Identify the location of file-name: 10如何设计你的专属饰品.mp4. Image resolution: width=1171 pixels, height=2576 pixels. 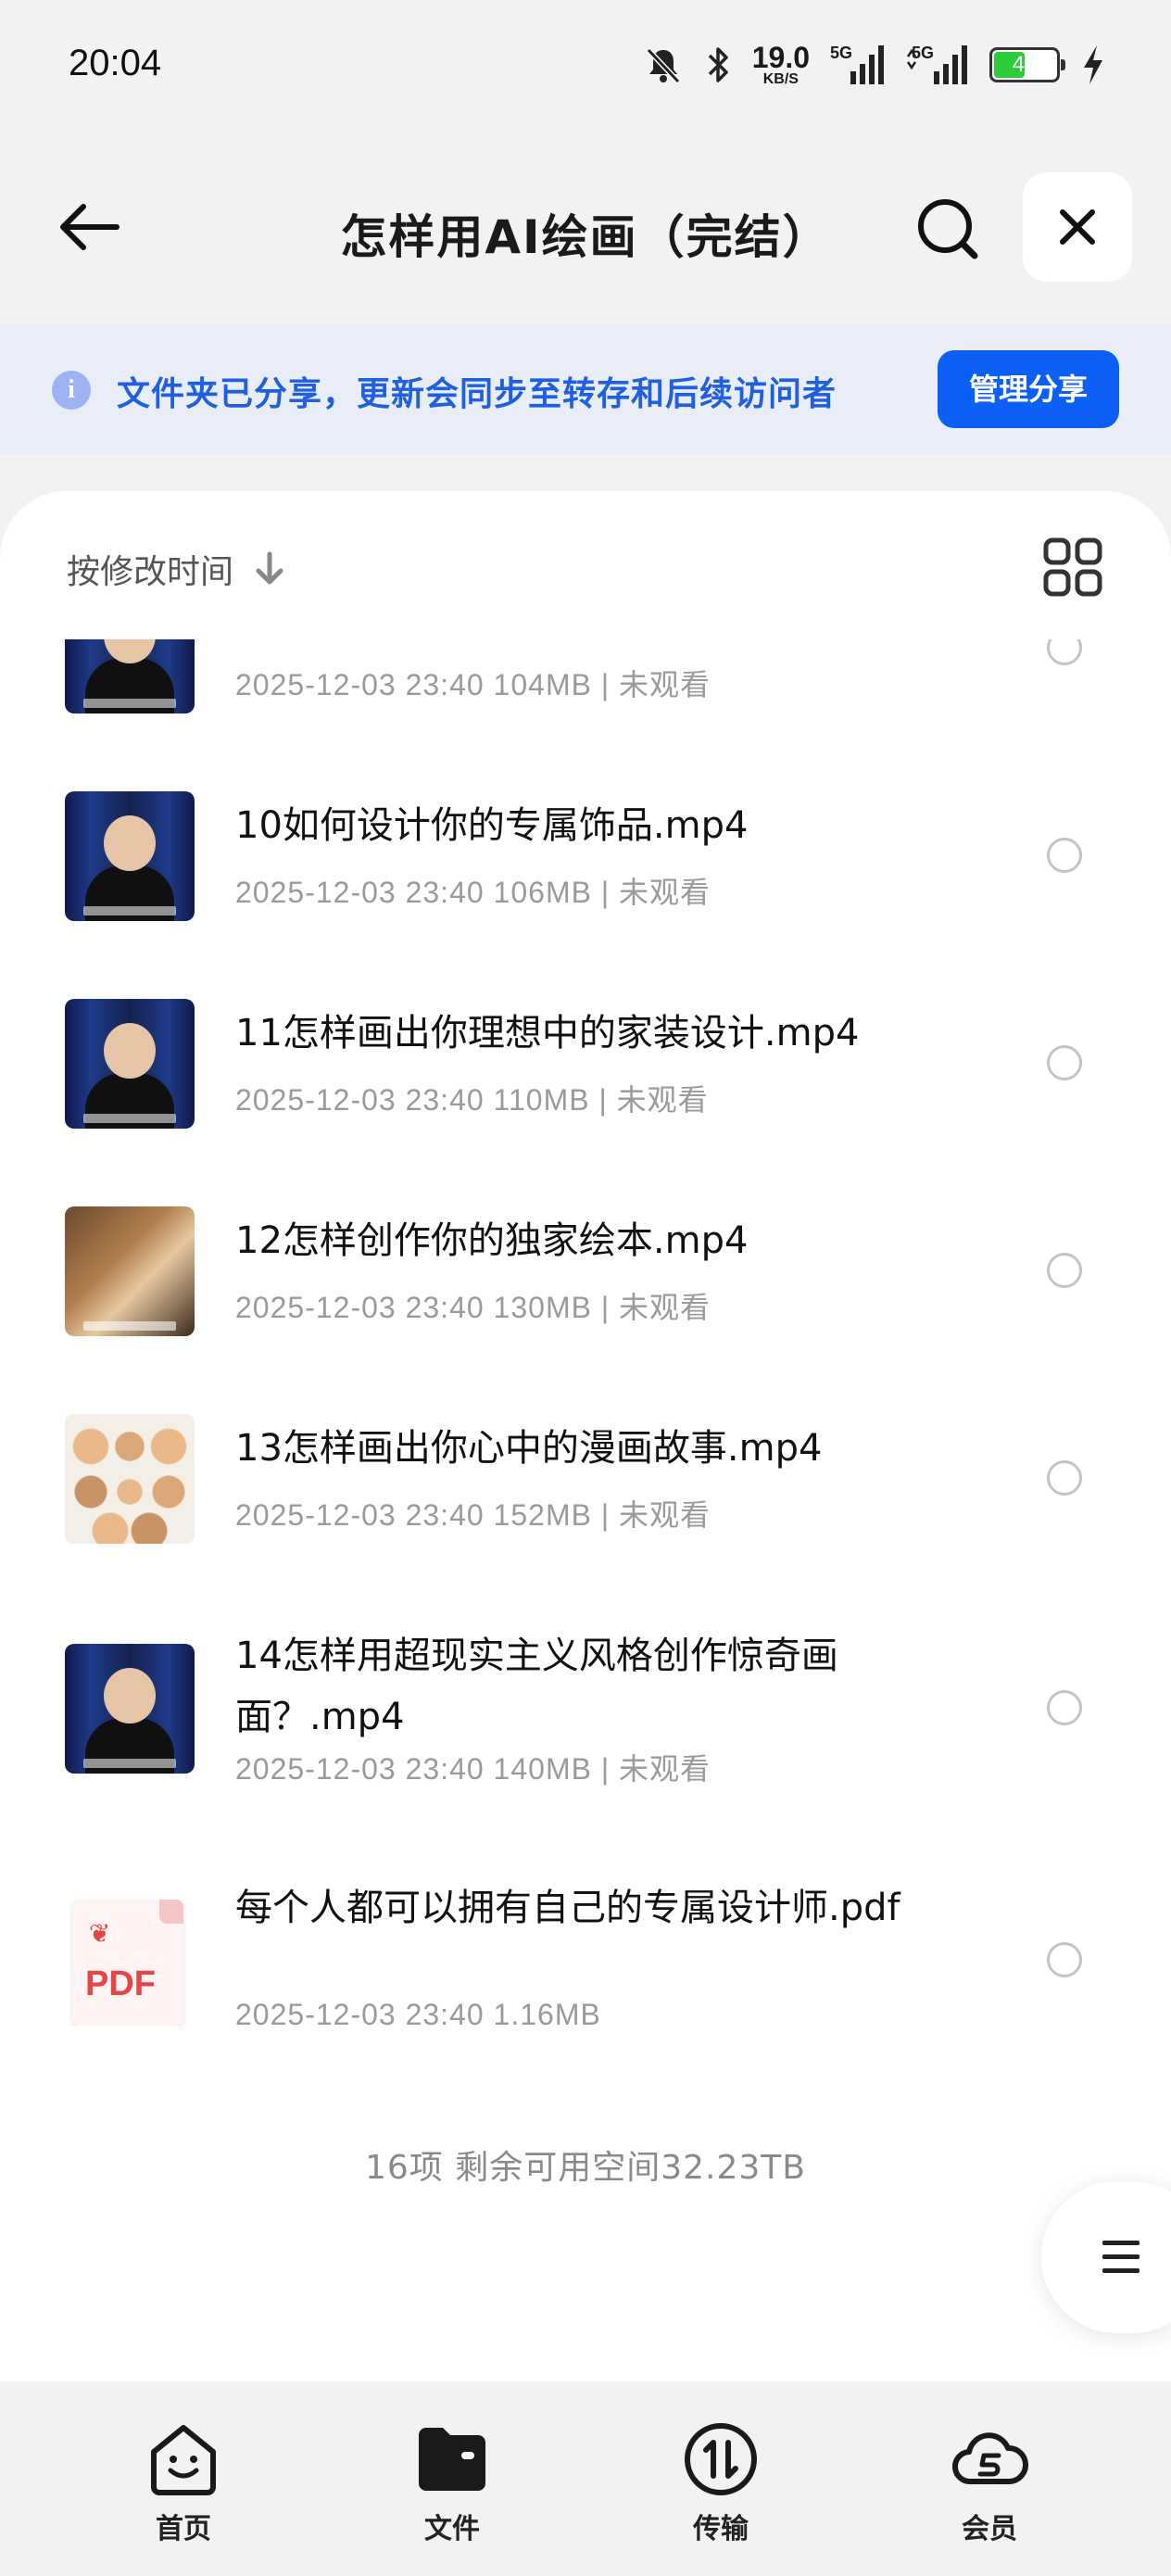
(492, 825).